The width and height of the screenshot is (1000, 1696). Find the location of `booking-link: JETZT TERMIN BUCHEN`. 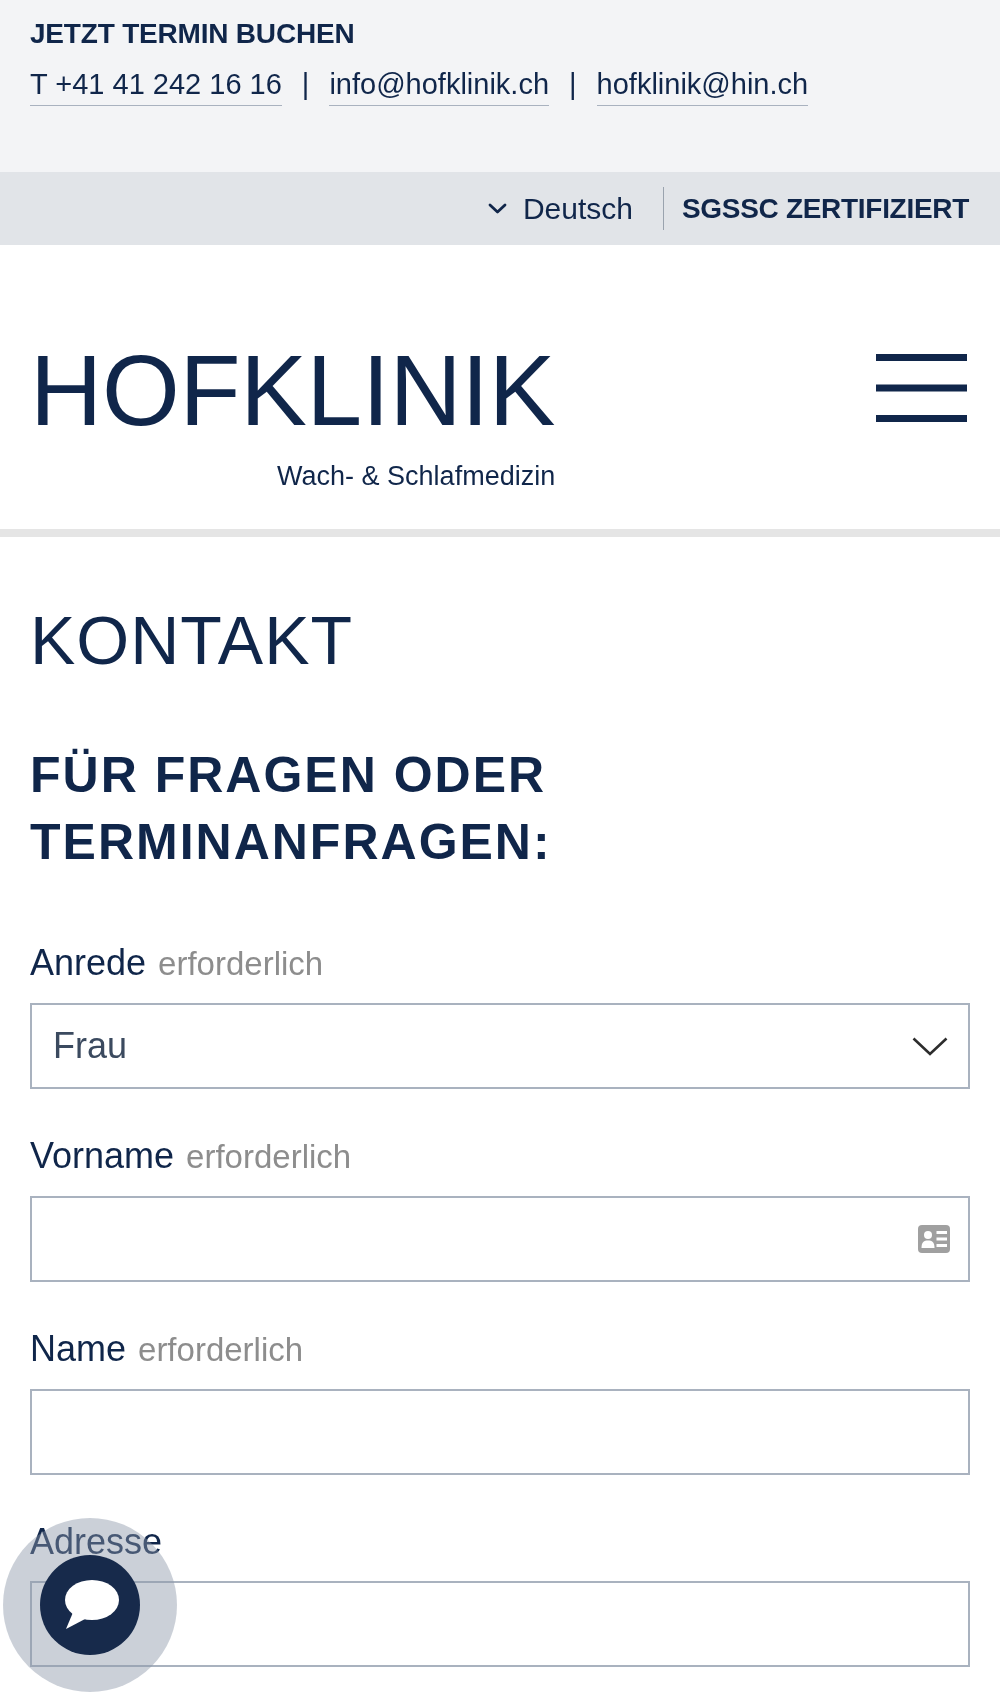

booking-link: JETZT TERMIN BUCHEN is located at coordinates (192, 34).